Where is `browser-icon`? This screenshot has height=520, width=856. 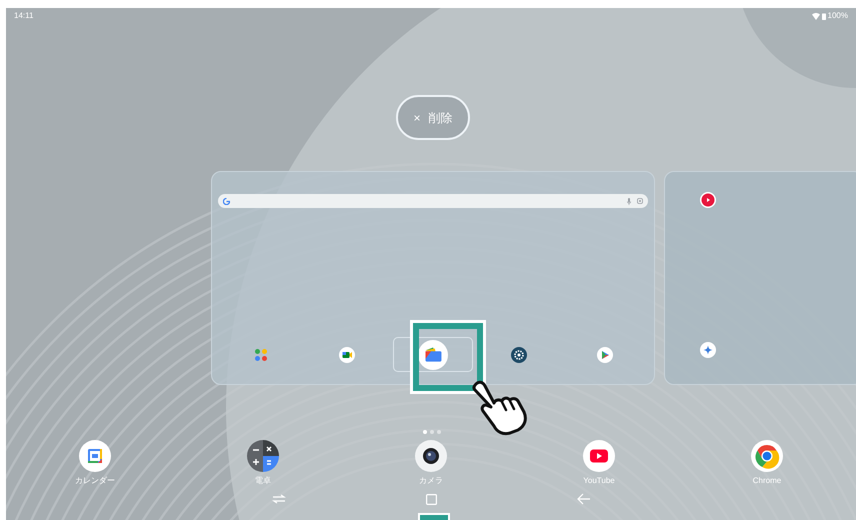 browser-icon is located at coordinates (767, 456).